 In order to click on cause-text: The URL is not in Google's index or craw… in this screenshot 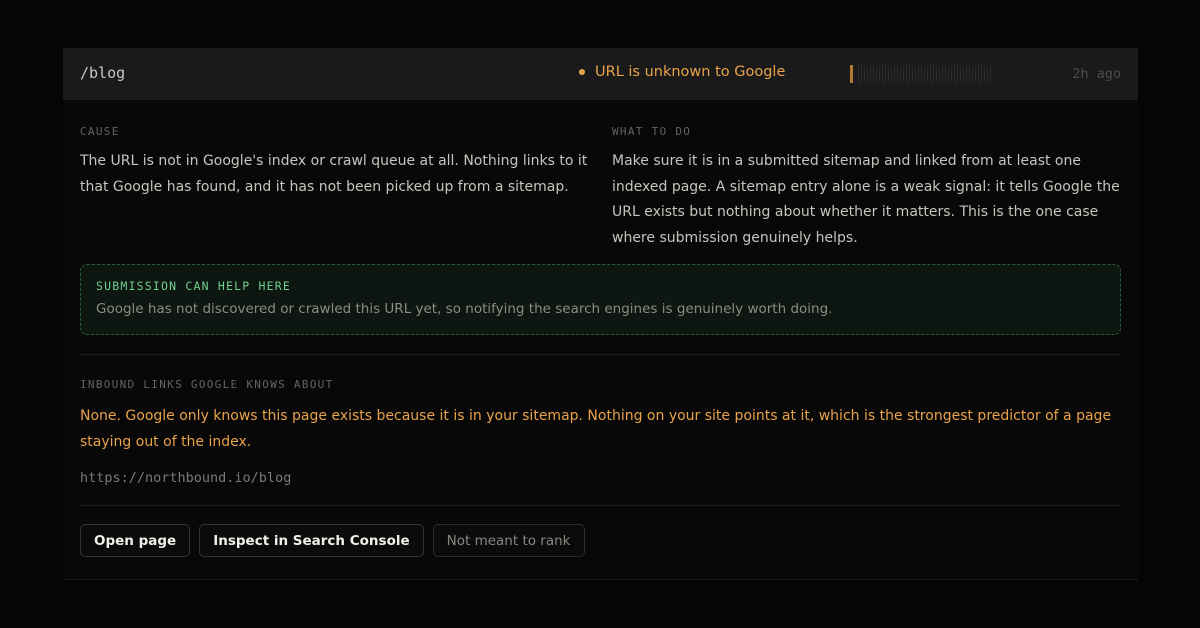, I will do `click(334, 174)`.